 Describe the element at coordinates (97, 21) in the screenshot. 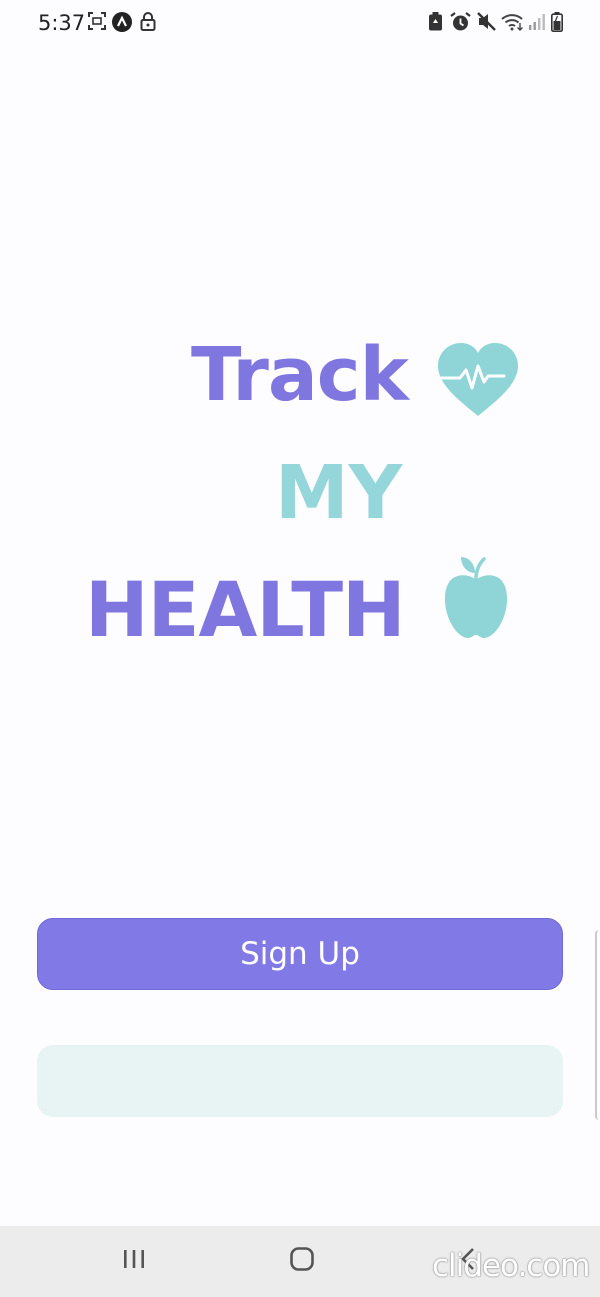

I see `screenshot-icon` at that location.